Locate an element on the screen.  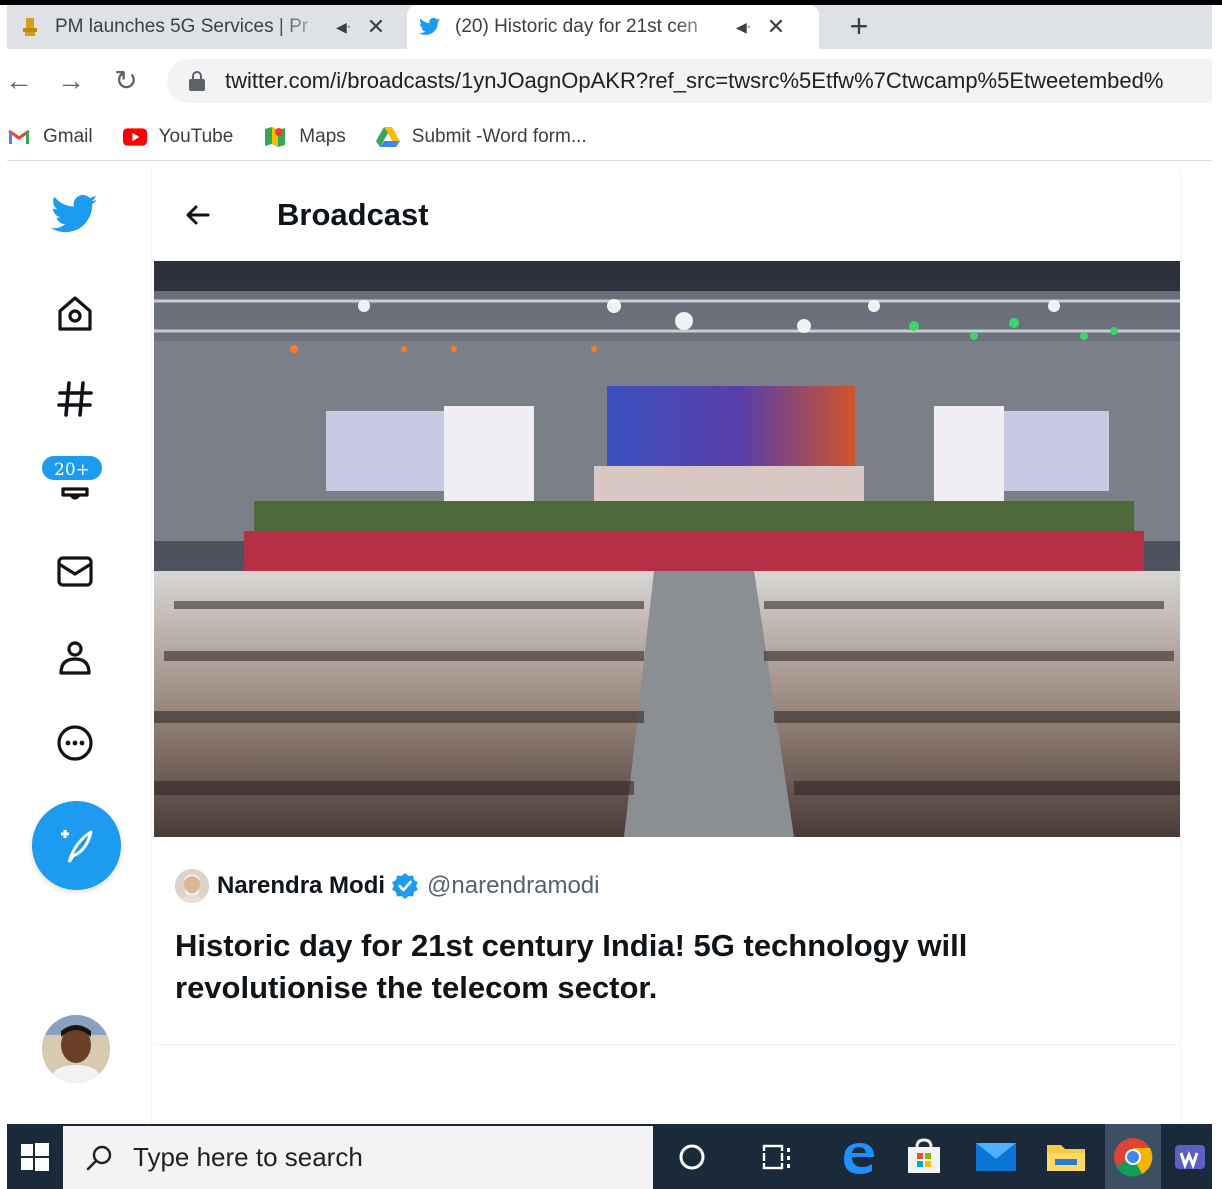
bookmark-label: YouTube is located at coordinates (196, 136).